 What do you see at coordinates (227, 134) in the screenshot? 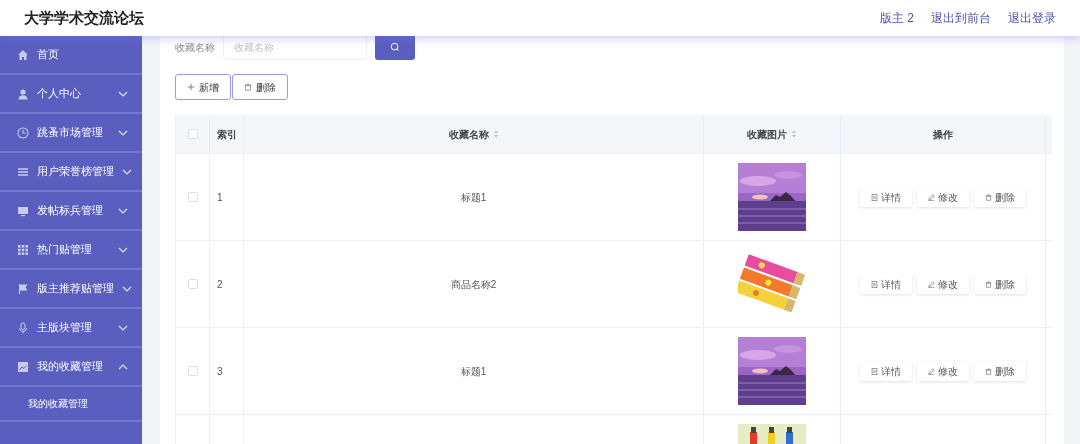
I see `column-header: 索引` at bounding box center [227, 134].